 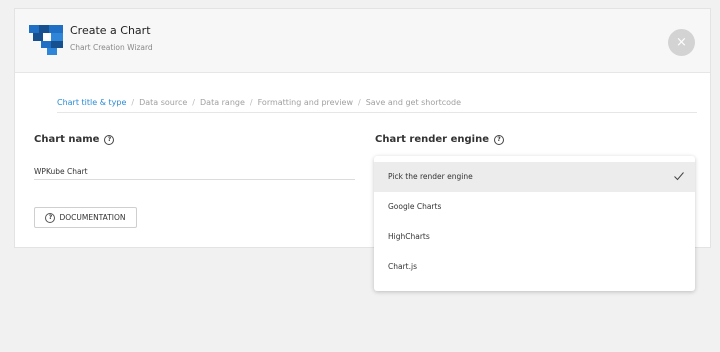 I want to click on render-engine-label-text: Chart render engine, so click(x=432, y=139).